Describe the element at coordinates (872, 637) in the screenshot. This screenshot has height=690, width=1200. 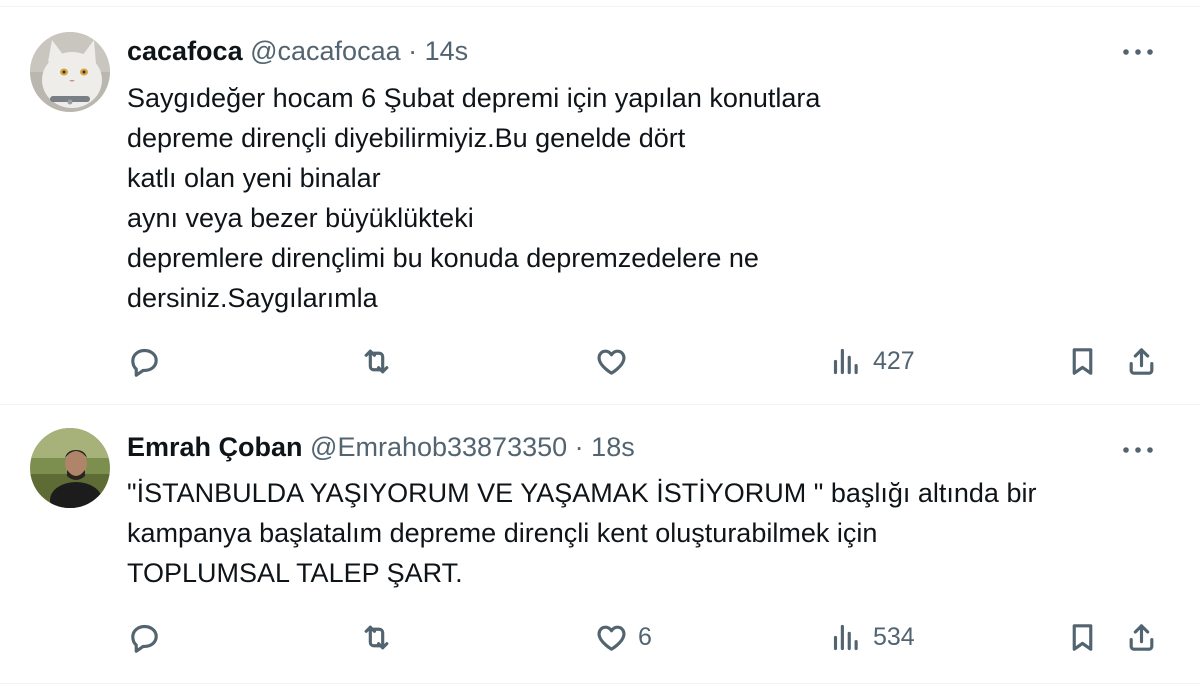
I see `views-button: 534` at that location.